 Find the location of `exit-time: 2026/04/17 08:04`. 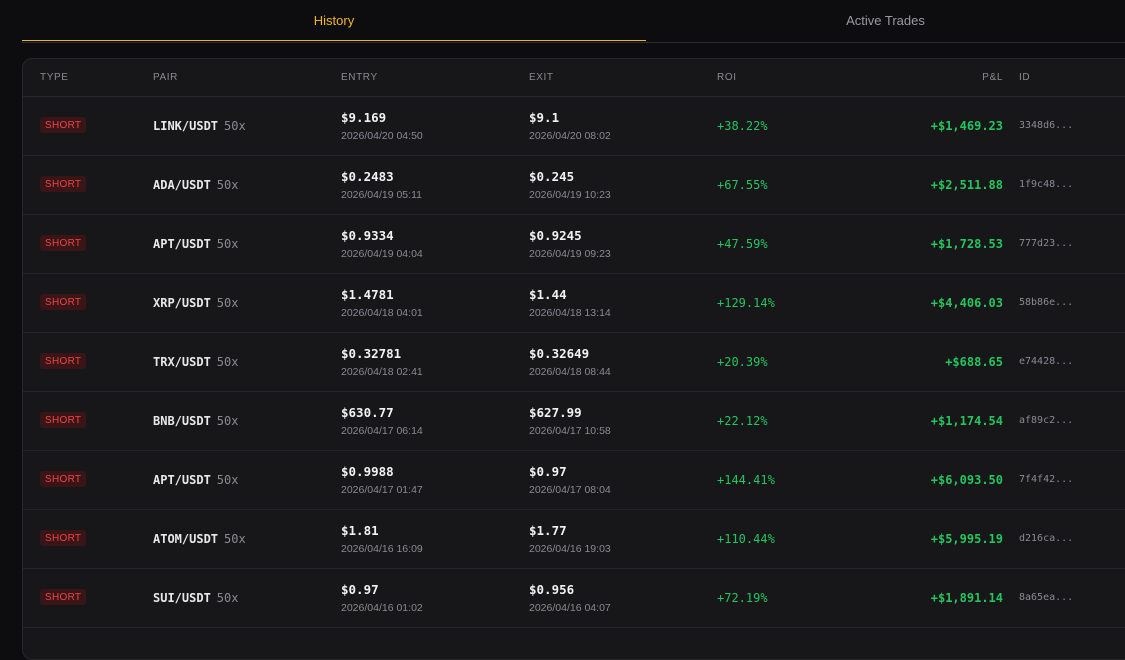

exit-time: 2026/04/17 08:04 is located at coordinates (570, 490).